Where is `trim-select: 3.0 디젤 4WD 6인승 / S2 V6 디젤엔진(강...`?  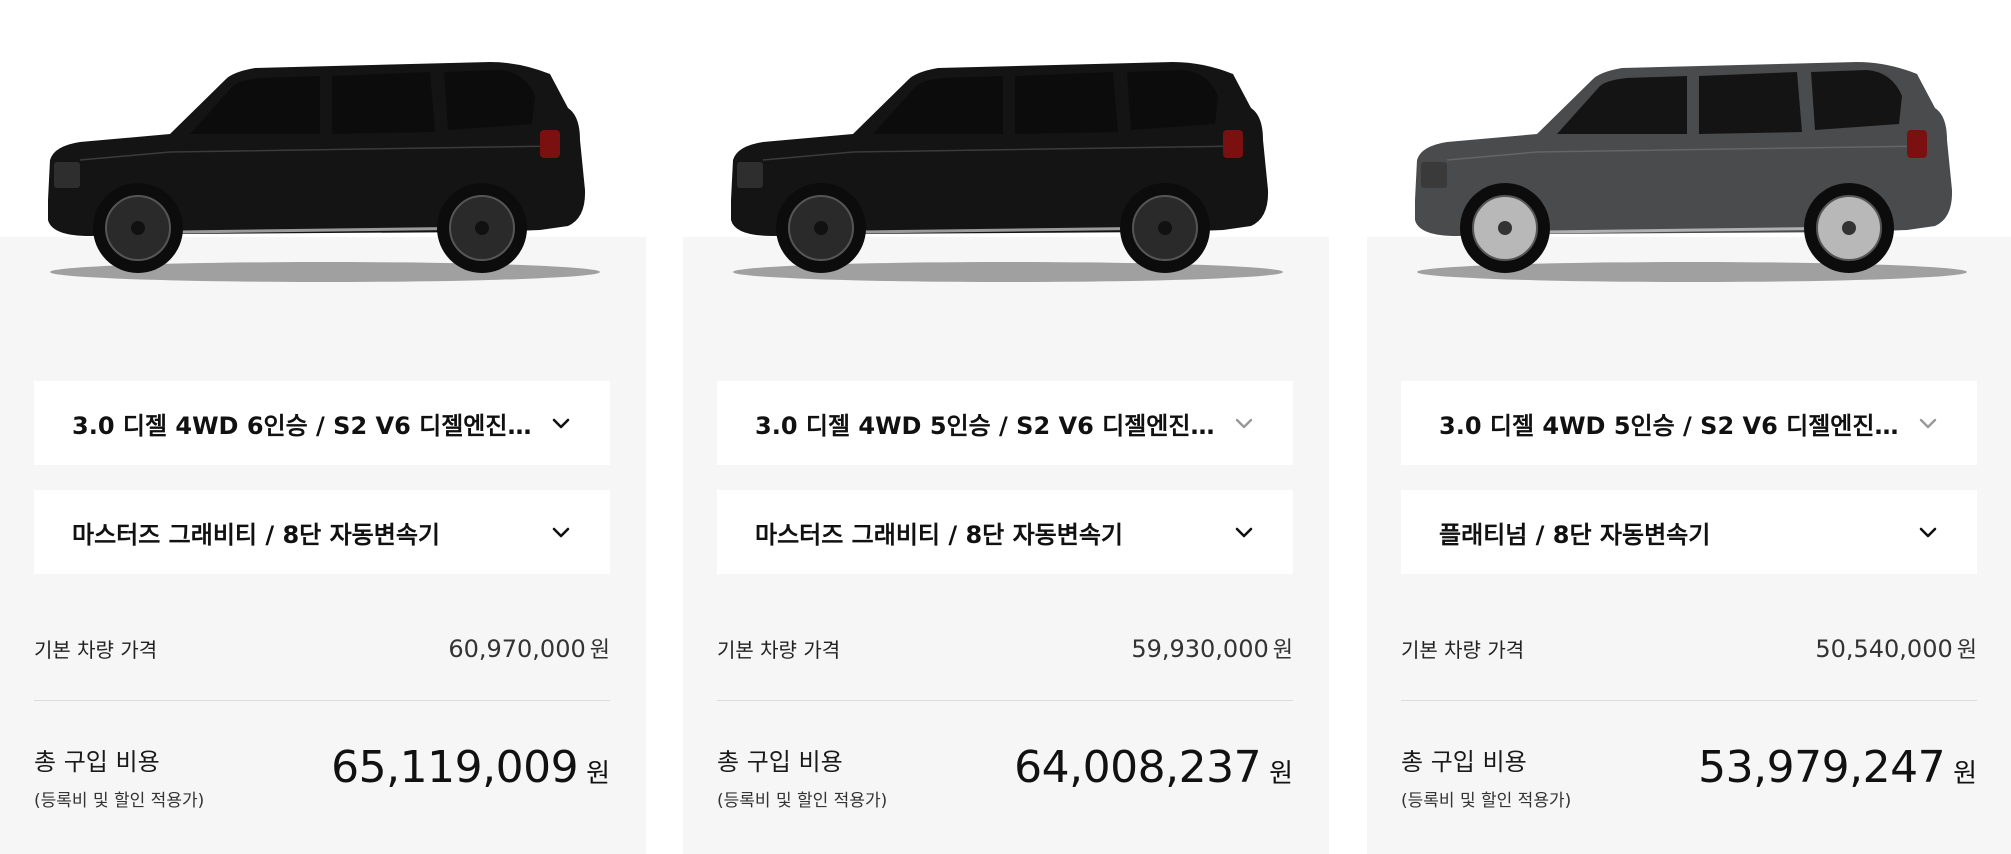
trim-select: 3.0 디젤 4WD 6인승 / S2 V6 디젤엔진(강... is located at coordinates (322, 423).